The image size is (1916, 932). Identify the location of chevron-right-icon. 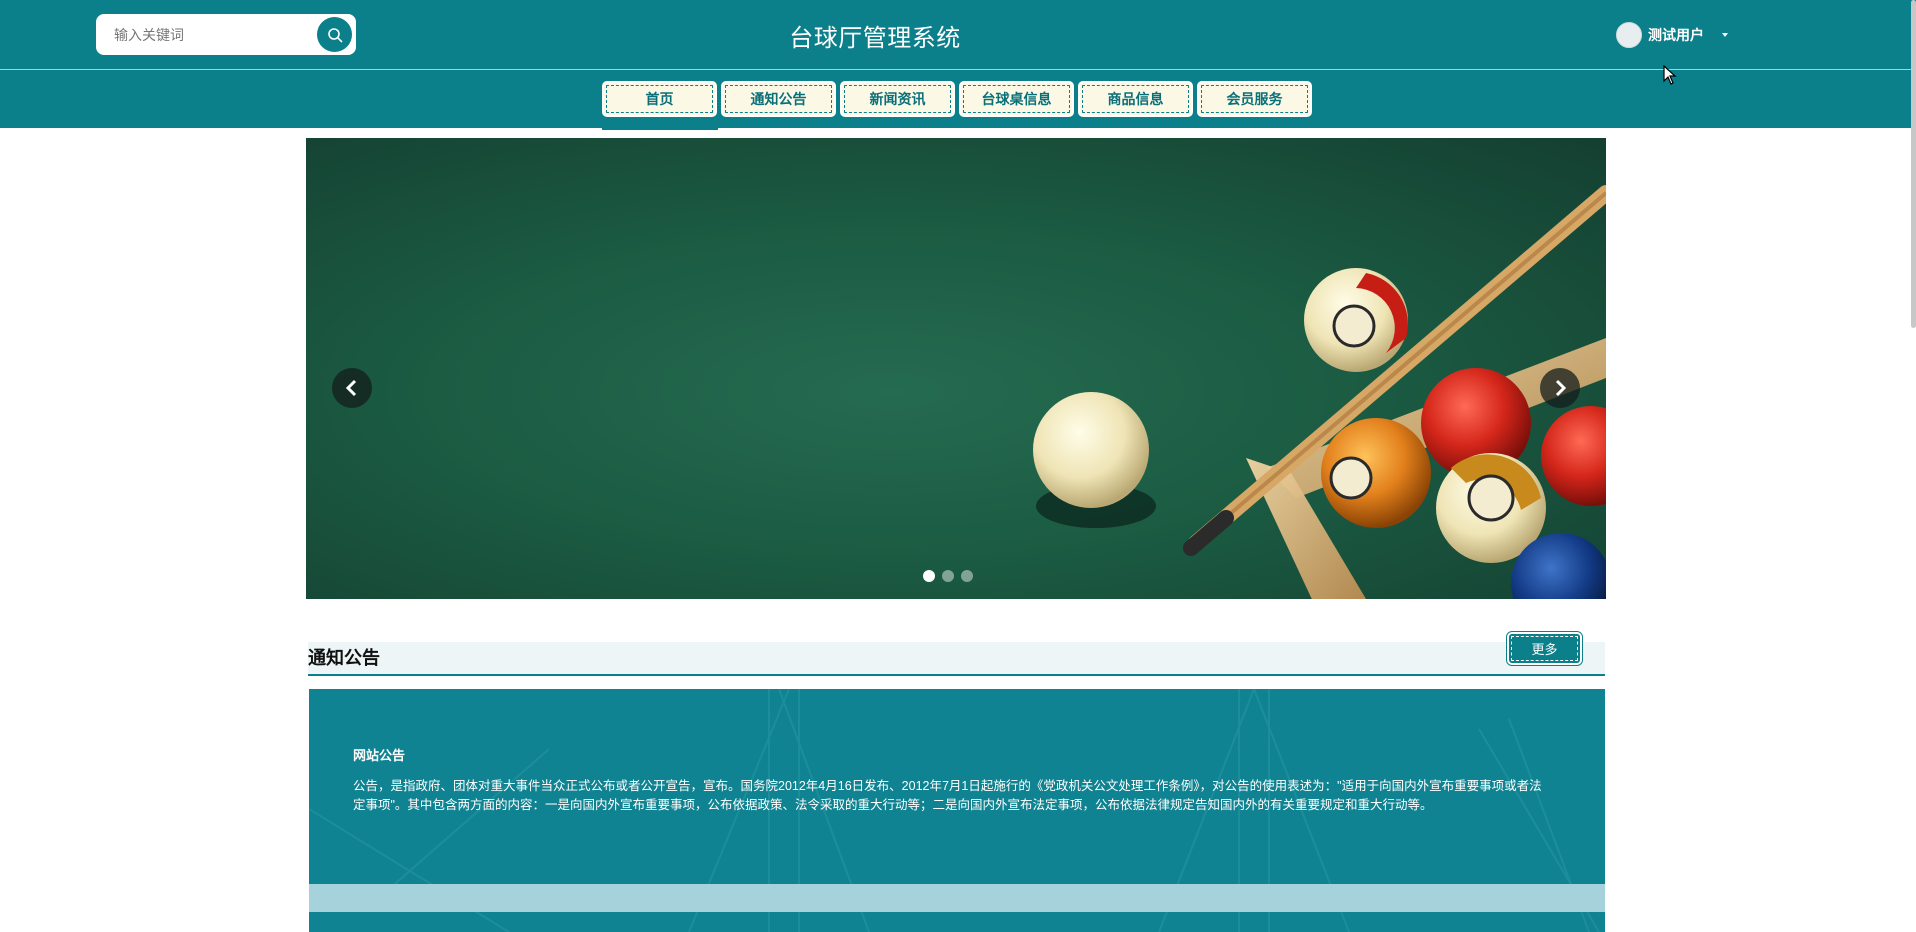
(1561, 388).